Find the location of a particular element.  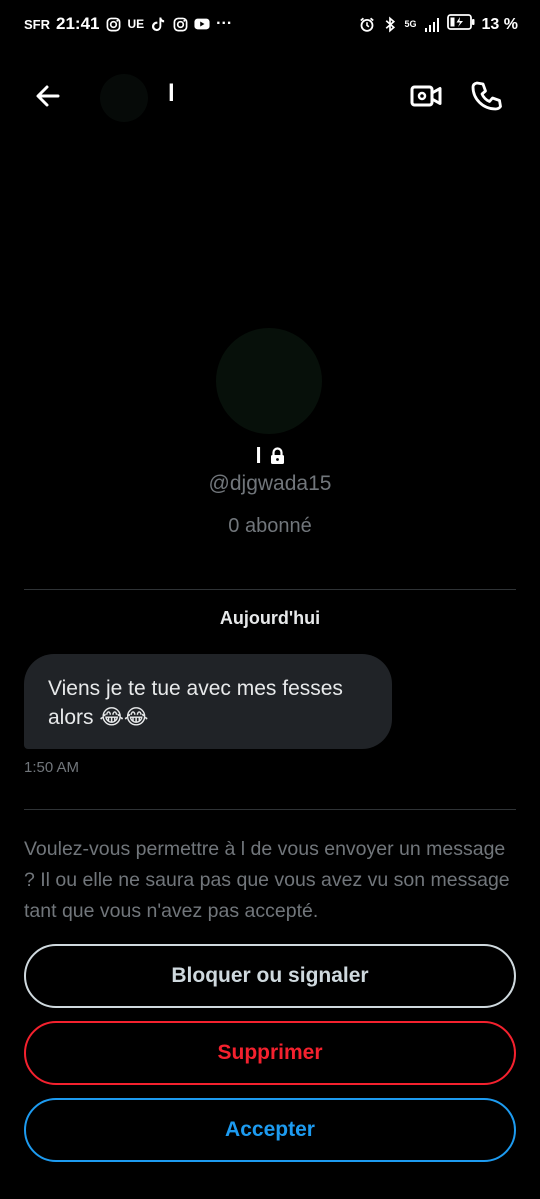

network-label: 5G is located at coordinates (410, 24).